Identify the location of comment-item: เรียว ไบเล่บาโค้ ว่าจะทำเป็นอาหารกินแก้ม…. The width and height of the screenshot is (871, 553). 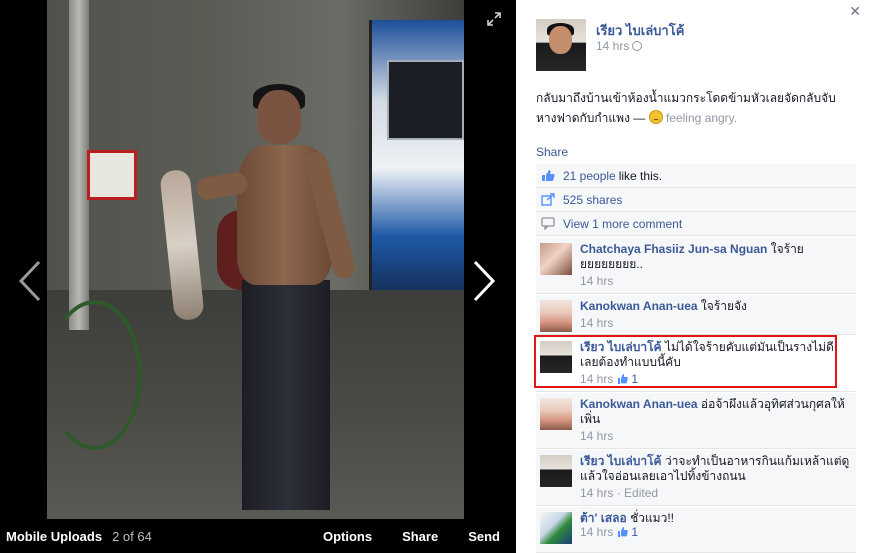
(696, 478).